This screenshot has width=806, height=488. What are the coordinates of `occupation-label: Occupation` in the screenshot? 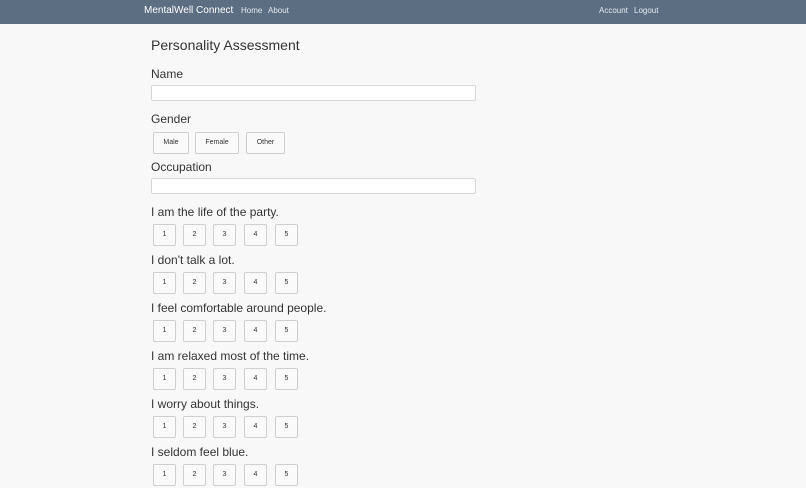 It's located at (181, 167).